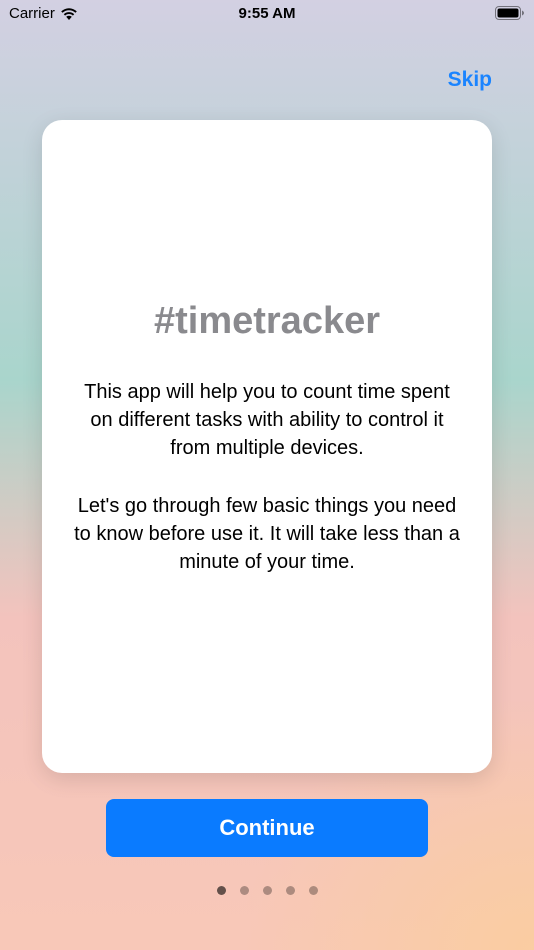 The width and height of the screenshot is (534, 950). What do you see at coordinates (470, 80) in the screenshot?
I see `skip-button: Skip` at bounding box center [470, 80].